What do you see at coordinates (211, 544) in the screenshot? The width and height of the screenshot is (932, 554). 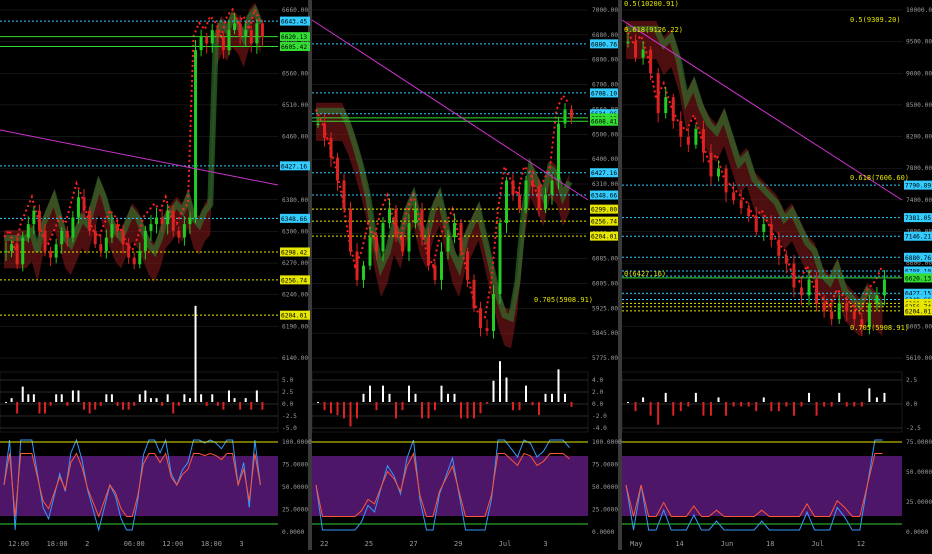 I see `time-tick-label: 18:00` at bounding box center [211, 544].